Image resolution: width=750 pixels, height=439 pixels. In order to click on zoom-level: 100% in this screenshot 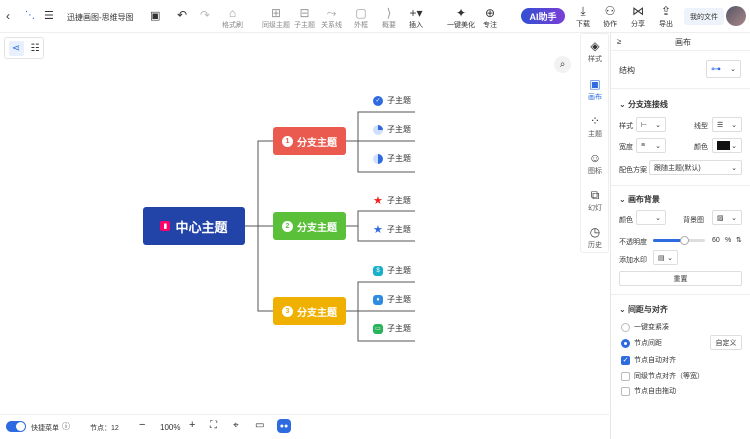, I will do `click(170, 427)`.